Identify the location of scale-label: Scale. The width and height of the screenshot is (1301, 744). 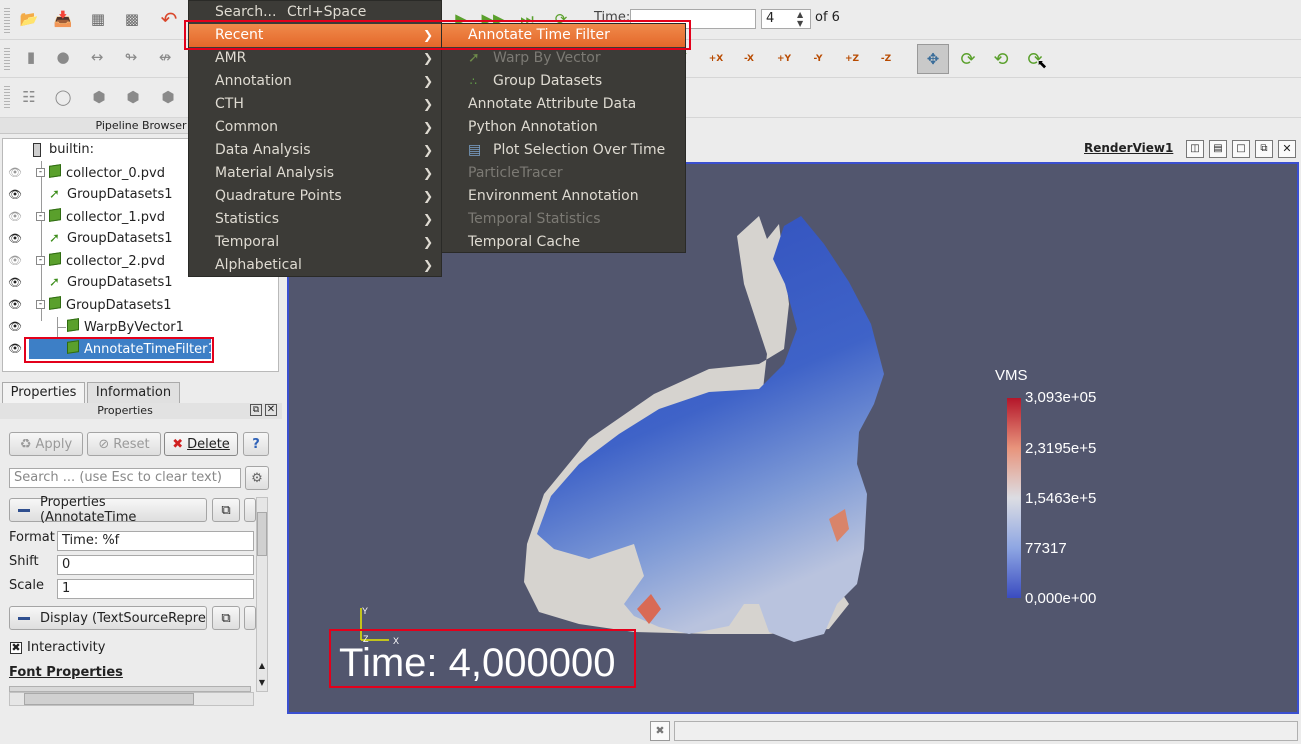
(26, 585).